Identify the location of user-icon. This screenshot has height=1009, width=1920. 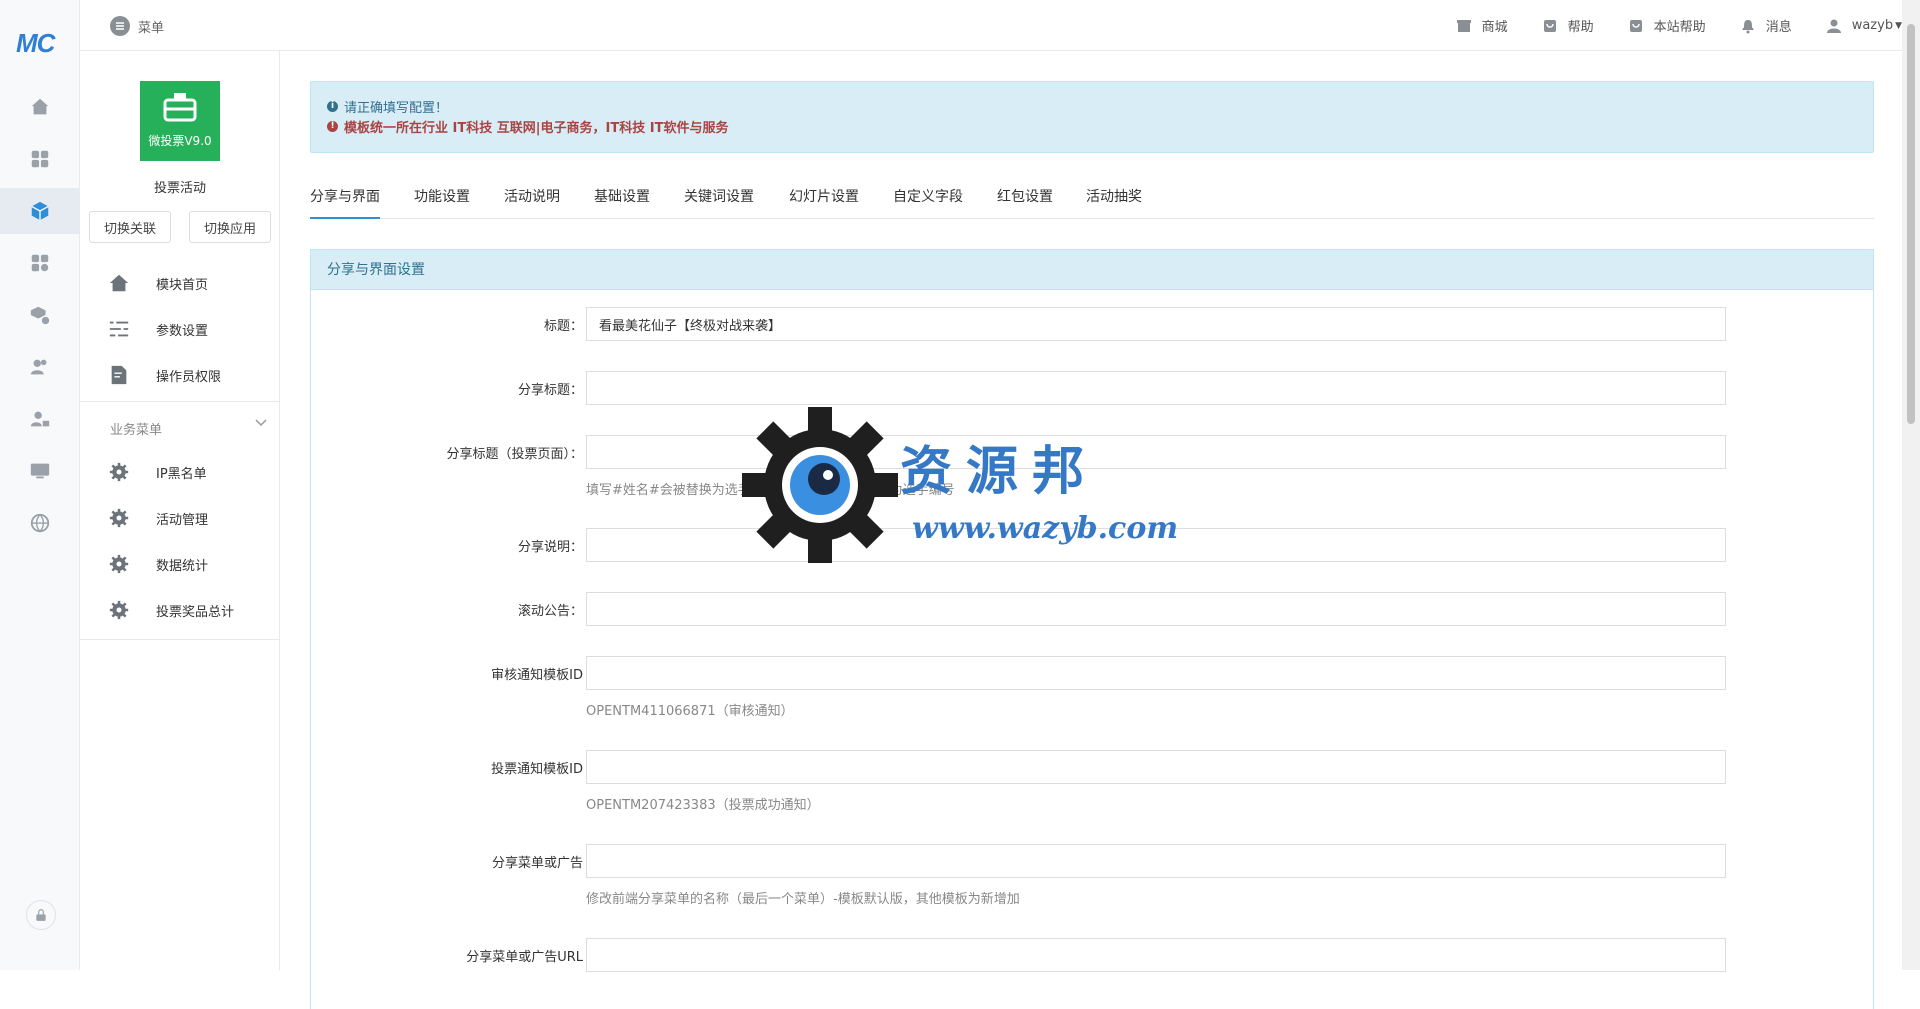
(1833, 26).